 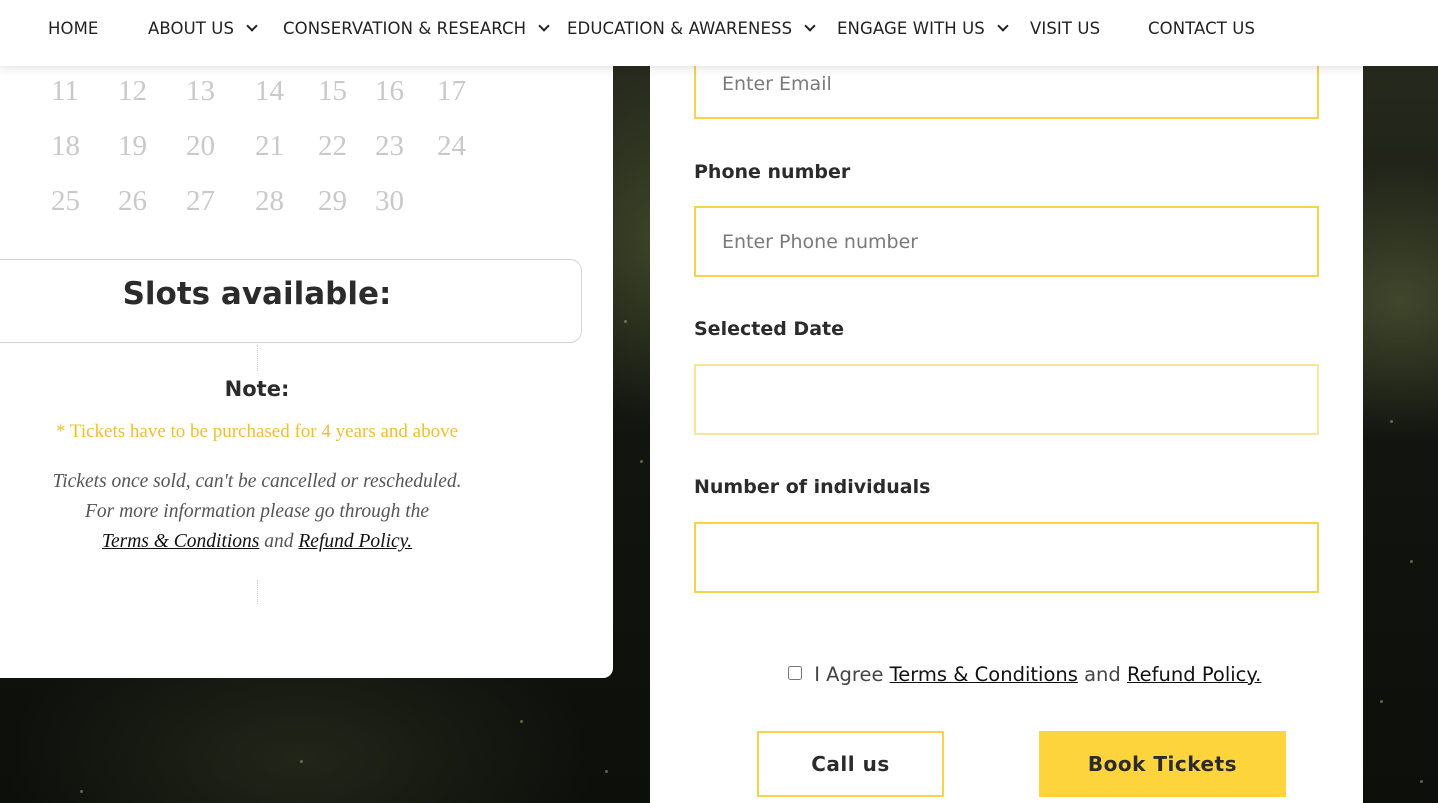 I want to click on calendar-day: 29, so click(x=332, y=201).